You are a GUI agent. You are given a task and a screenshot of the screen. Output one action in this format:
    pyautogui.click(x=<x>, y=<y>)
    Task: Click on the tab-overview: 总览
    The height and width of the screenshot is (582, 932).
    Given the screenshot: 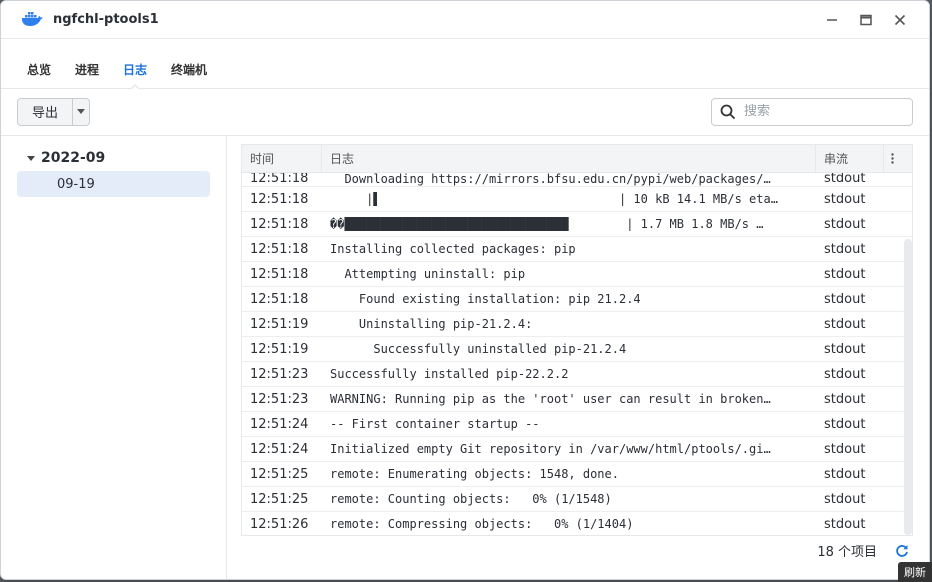 What is the action you would take?
    pyautogui.click(x=39, y=74)
    